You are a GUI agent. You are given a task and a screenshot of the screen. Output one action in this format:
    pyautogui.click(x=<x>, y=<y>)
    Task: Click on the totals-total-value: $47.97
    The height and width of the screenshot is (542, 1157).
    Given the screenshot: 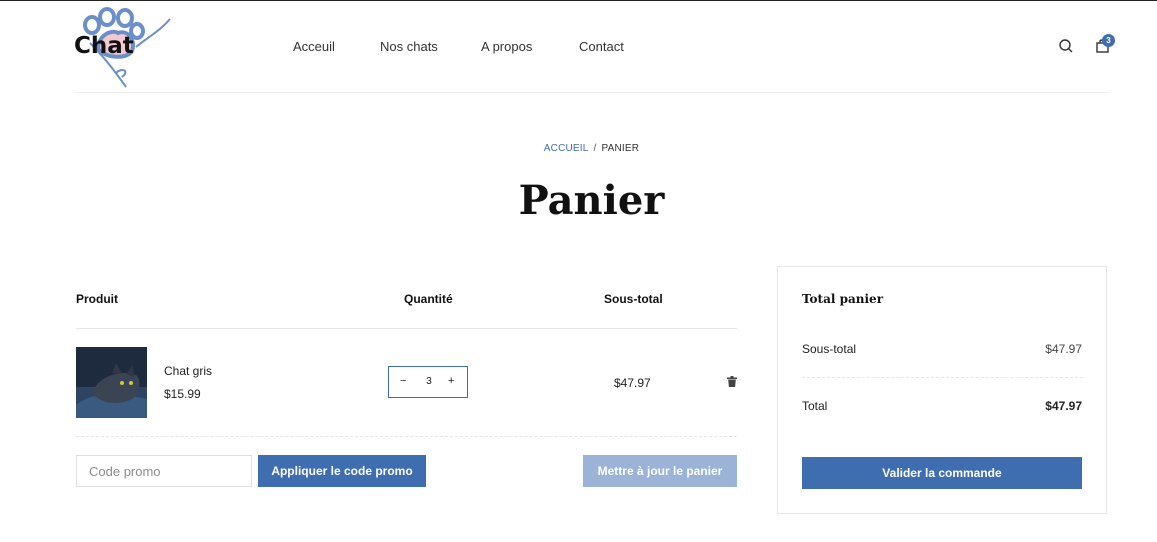 What is the action you would take?
    pyautogui.click(x=1063, y=406)
    